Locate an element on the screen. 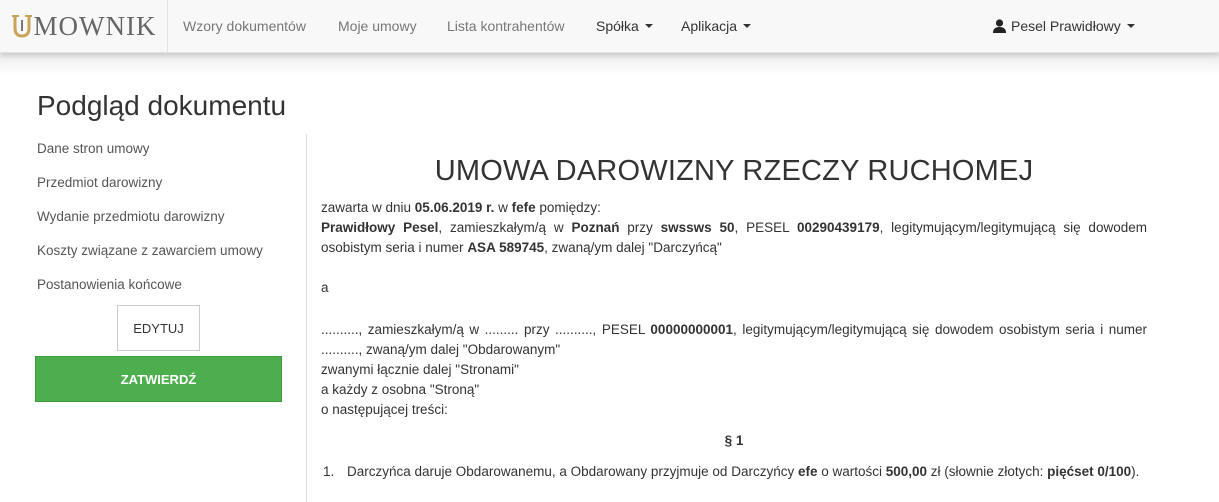 The image size is (1219, 502). text: zwanymi łącznie dalej "Stronami" is located at coordinates (420, 369).